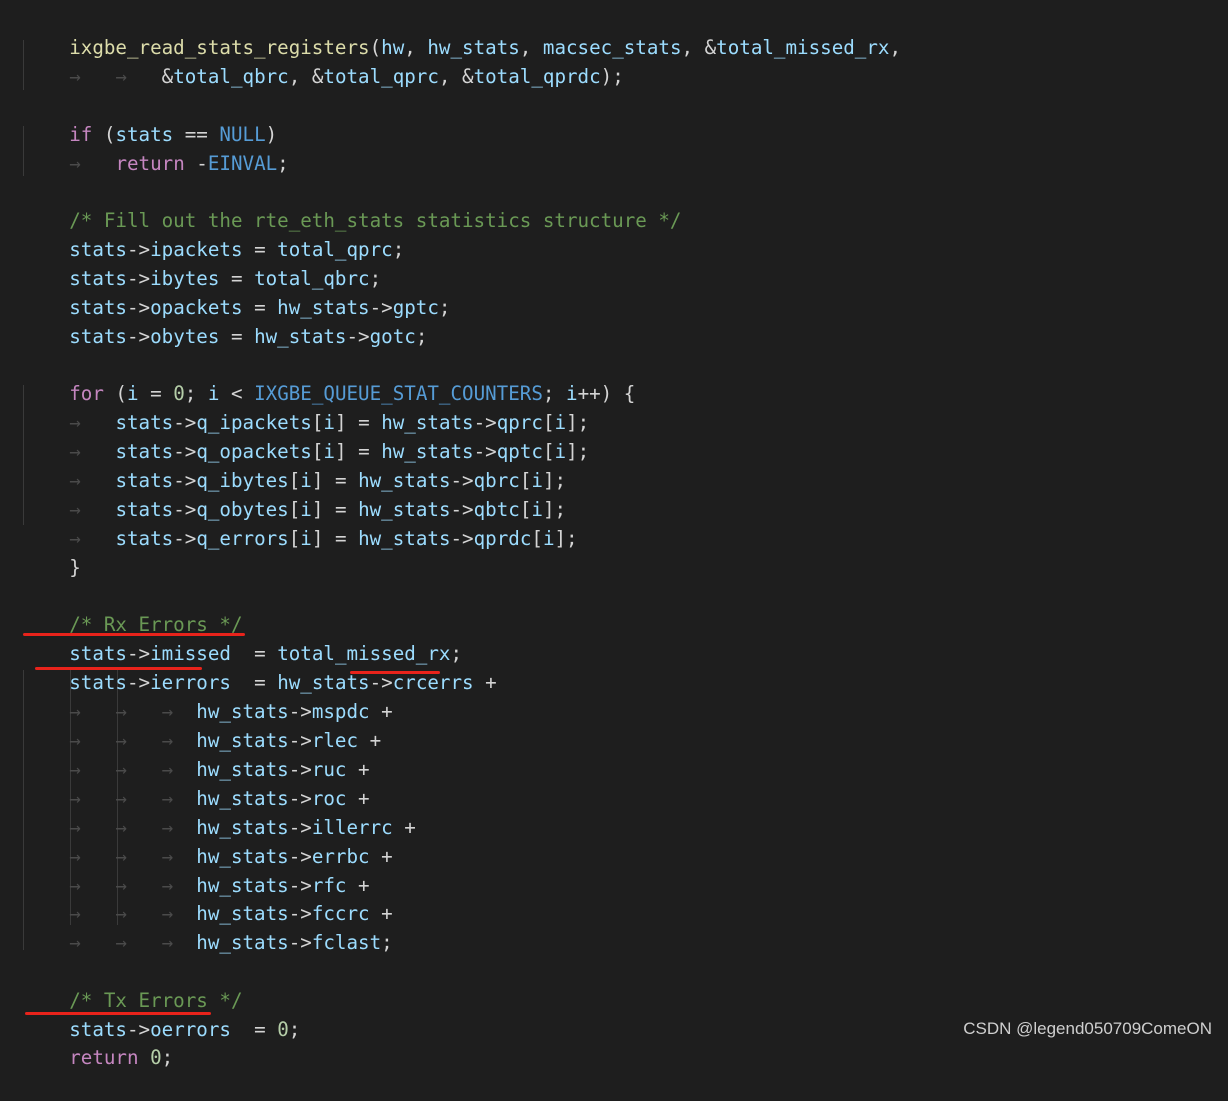  Describe the element at coordinates (236, 291) in the screenshot. I see `code-line: stats->opackets = hw_stats->gptc;` at that location.